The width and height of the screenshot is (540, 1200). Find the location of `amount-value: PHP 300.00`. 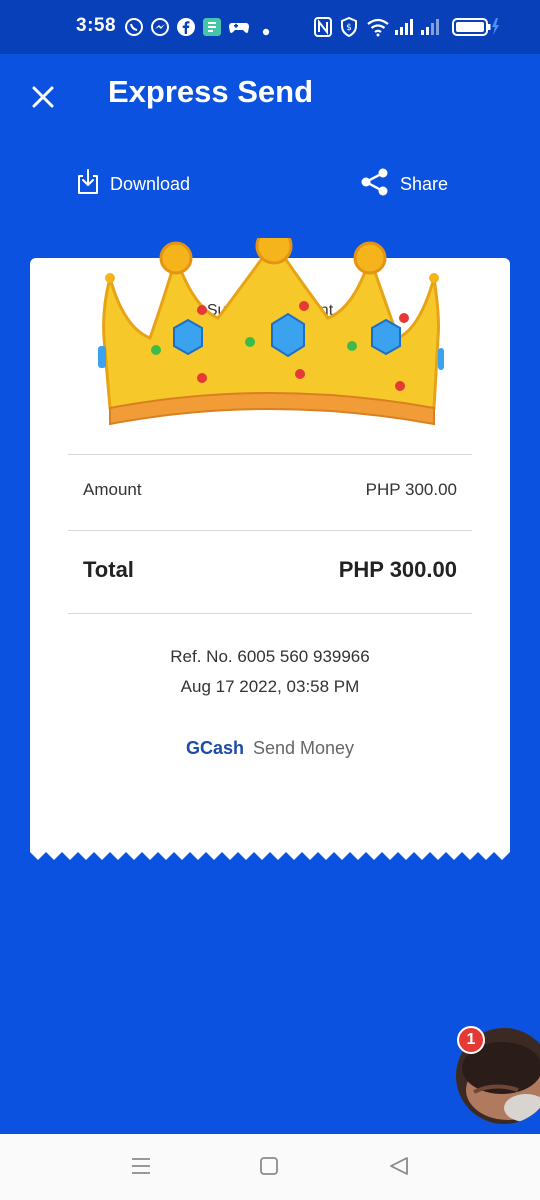

amount-value: PHP 300.00 is located at coordinates (411, 489).